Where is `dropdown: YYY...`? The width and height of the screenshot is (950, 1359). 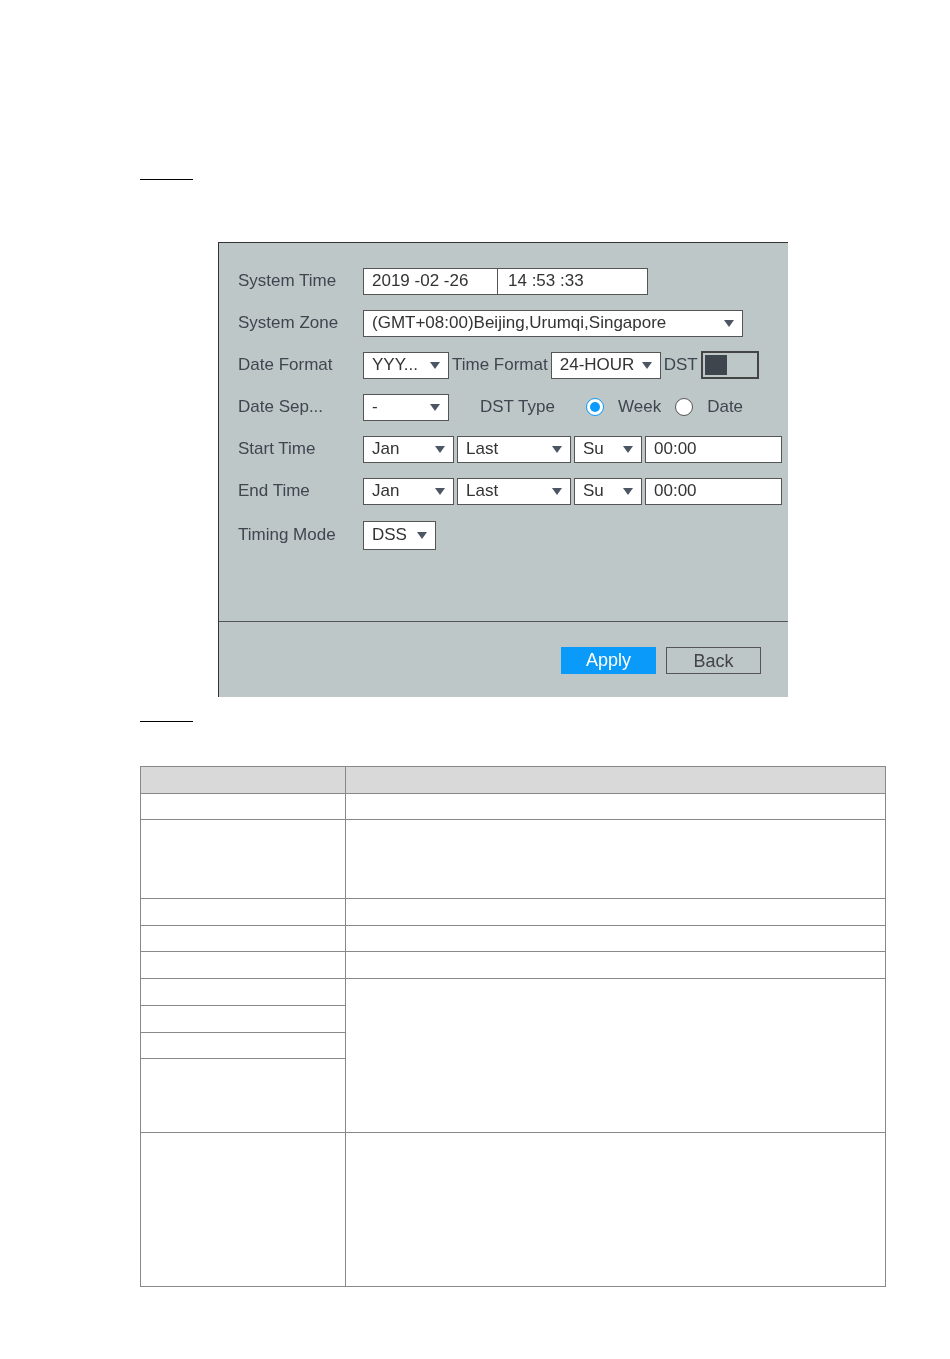
dropdown: YYY... is located at coordinates (406, 365).